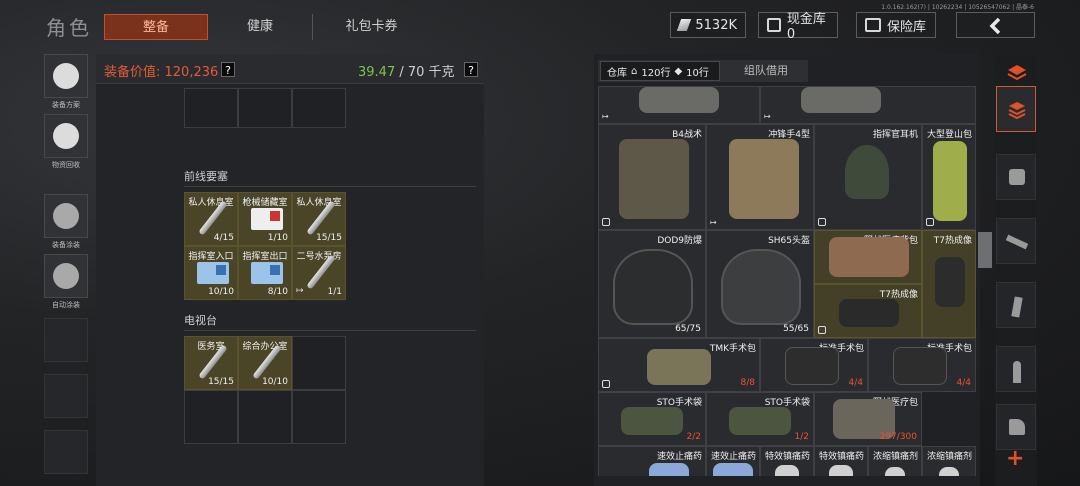 This screenshot has height=486, width=1080. I want to click on pouch-image, so click(869, 257).